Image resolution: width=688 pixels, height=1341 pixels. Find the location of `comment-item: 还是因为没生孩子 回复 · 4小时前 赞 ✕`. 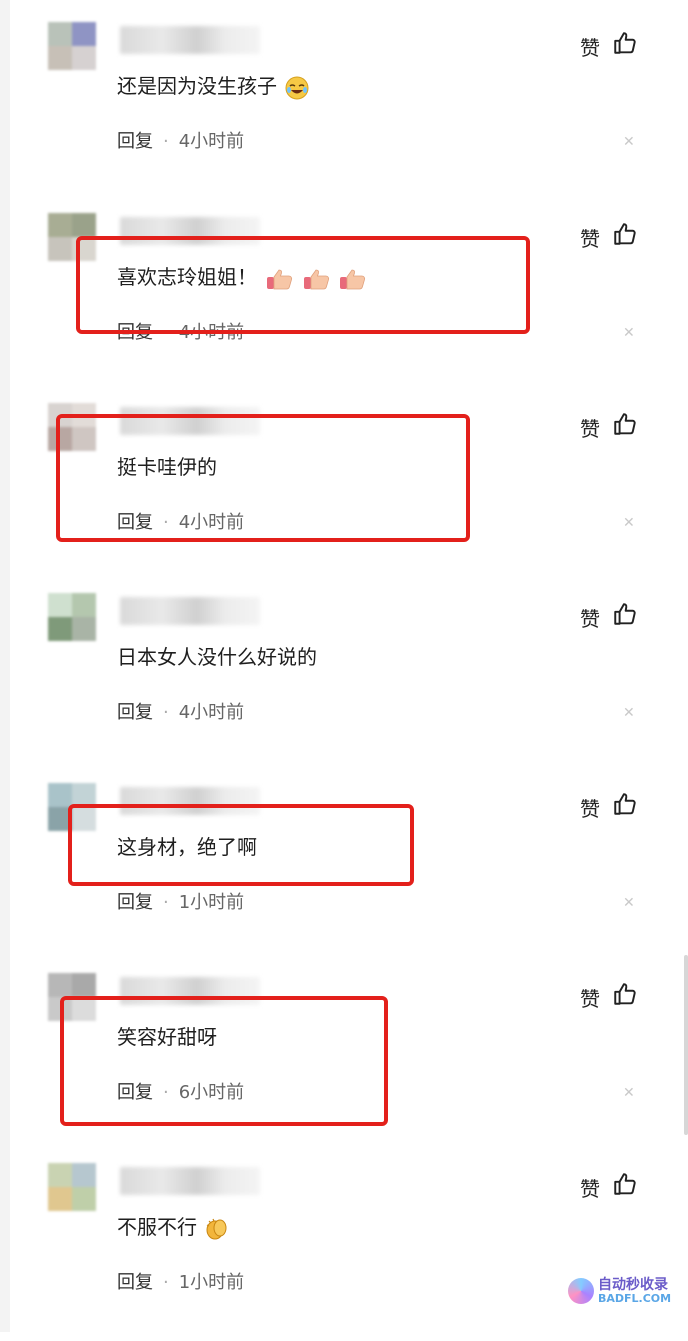

comment-item: 还是因为没生孩子 回复 · 4小时前 赞 ✕ is located at coordinates (344, 105).